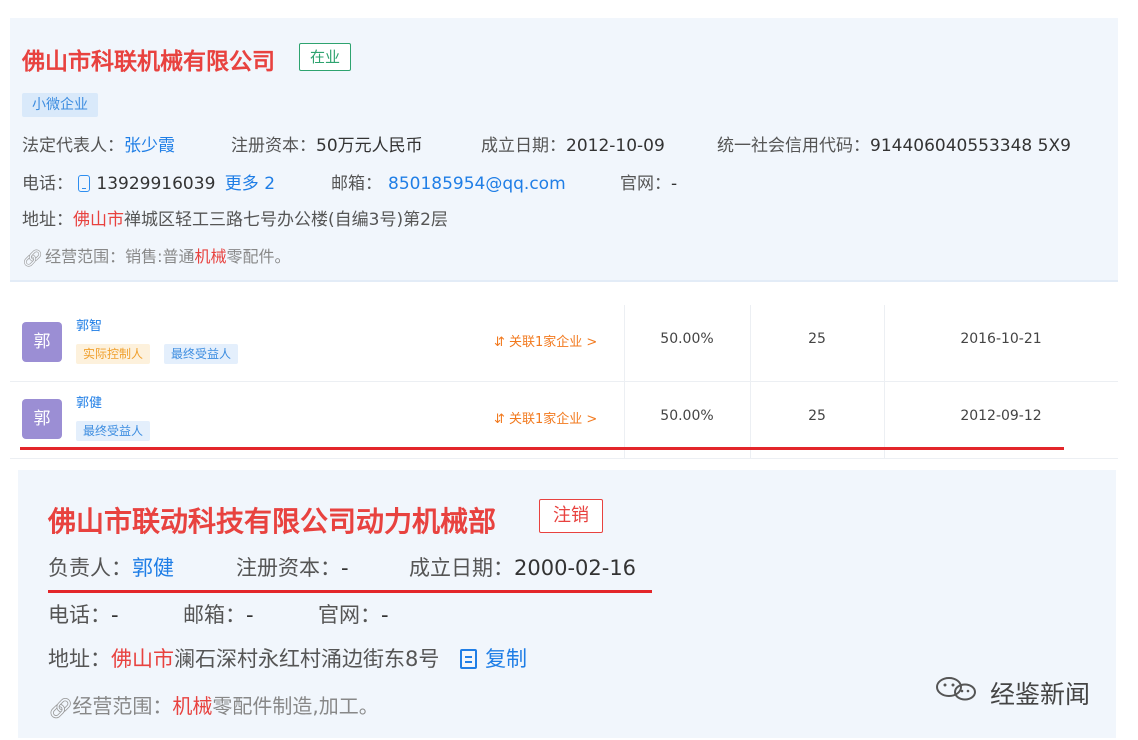 The image size is (1138, 740). Describe the element at coordinates (1001, 416) in the screenshot. I see `share-date: 2012-09-12` at that location.